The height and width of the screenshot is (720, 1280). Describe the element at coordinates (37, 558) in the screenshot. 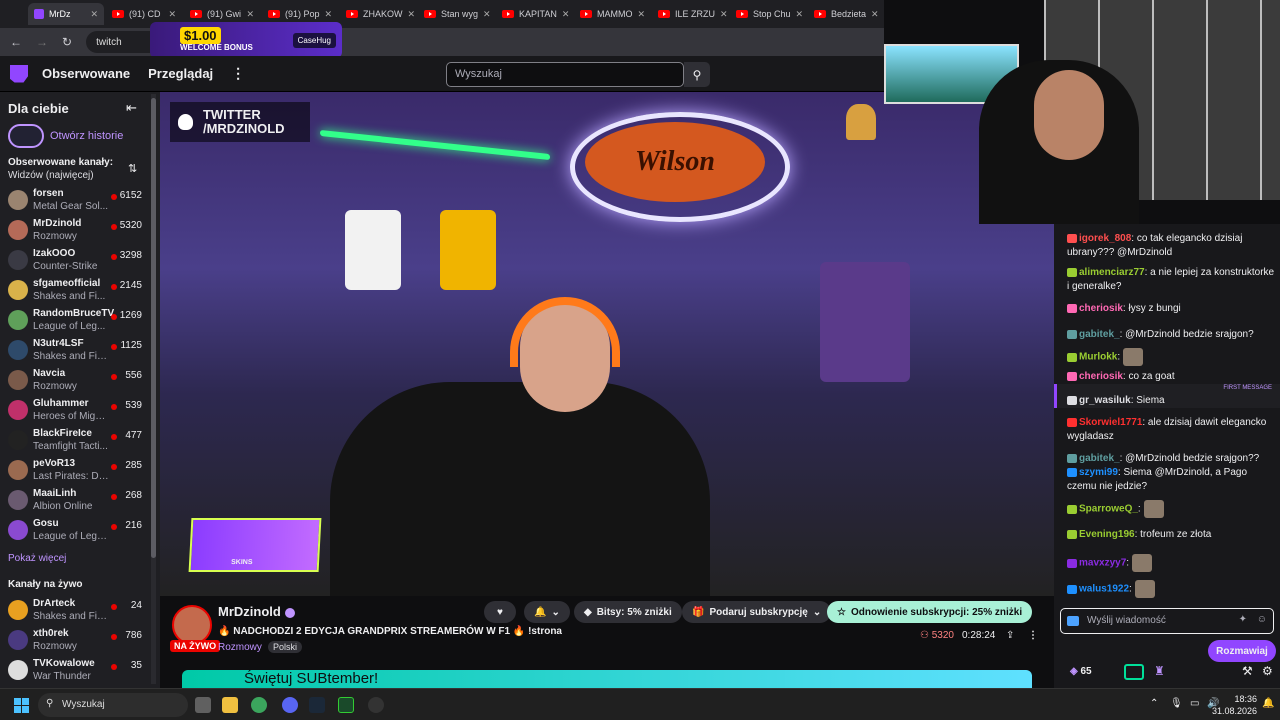

I see `show-more-link: Pokaż więcej` at that location.